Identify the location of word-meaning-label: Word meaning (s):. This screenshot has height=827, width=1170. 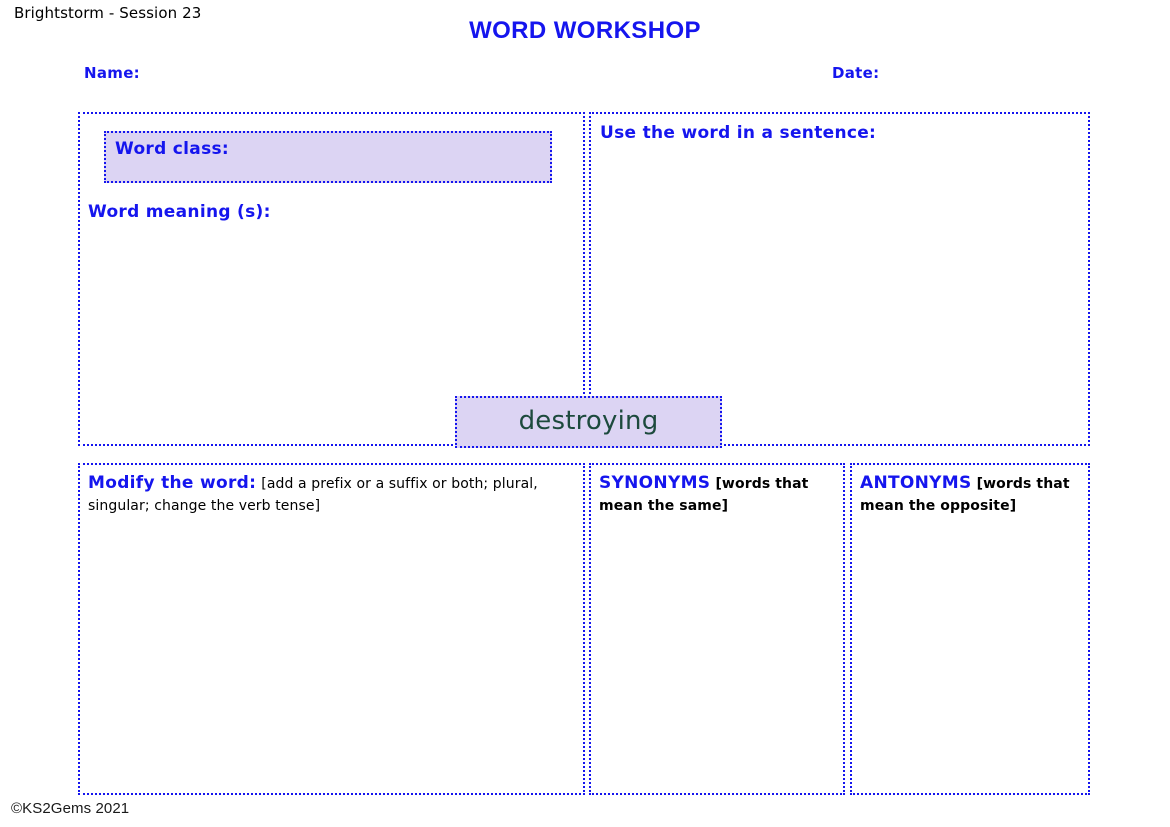
(179, 212).